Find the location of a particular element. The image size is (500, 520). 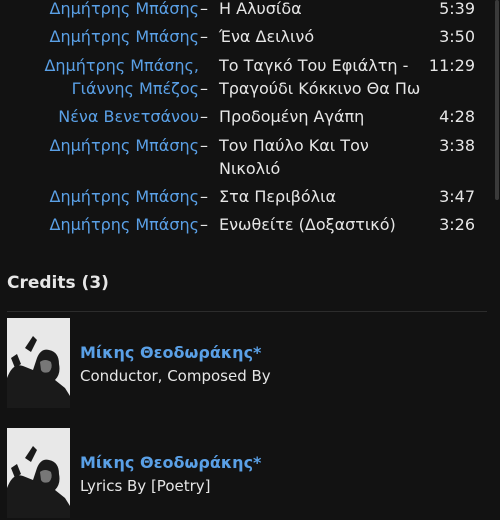

track-title: Η Αλυσίδα is located at coordinates (260, 9).